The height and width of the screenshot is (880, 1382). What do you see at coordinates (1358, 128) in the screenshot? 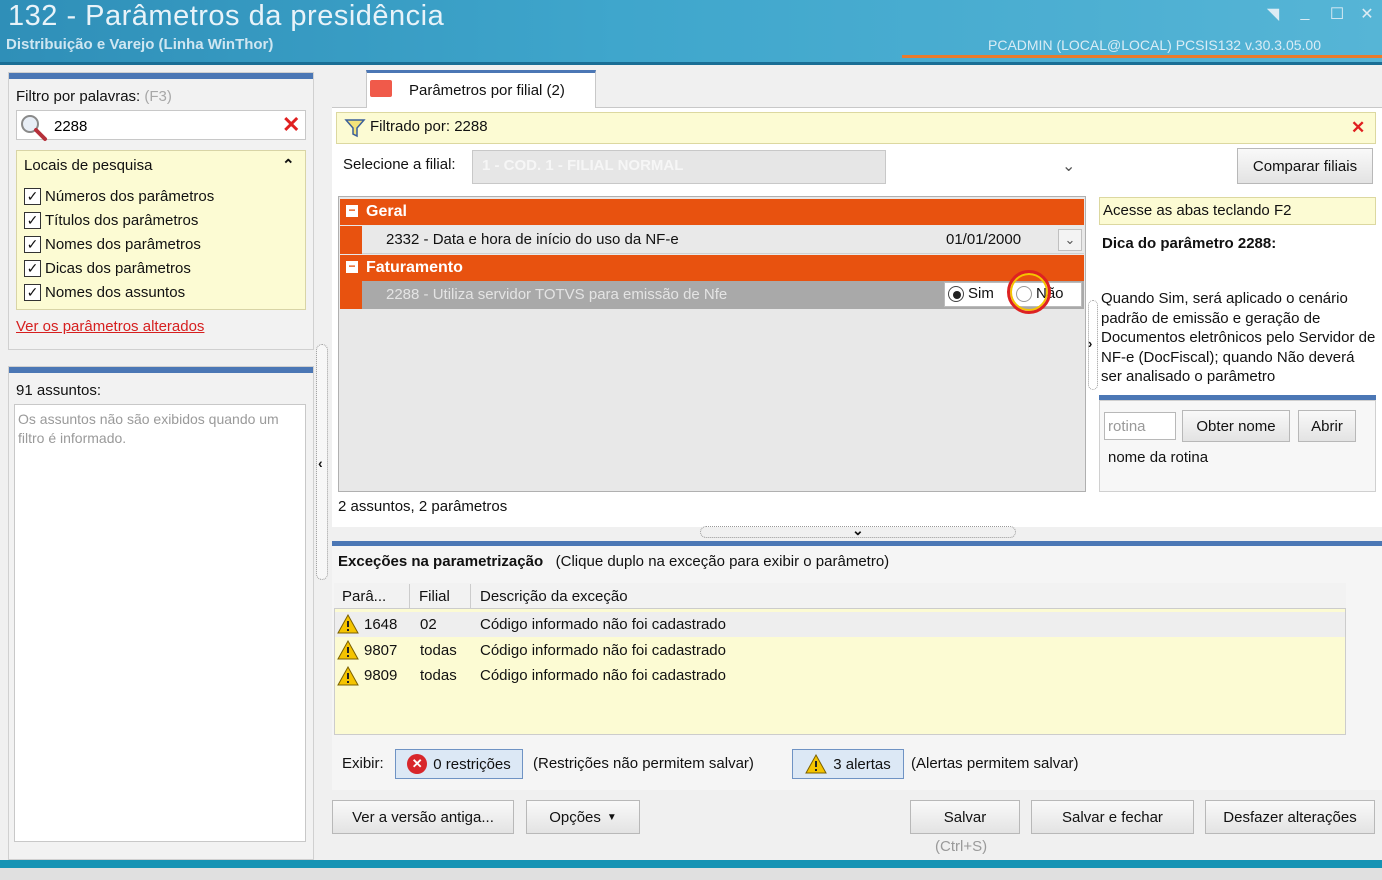
I see `clear-filter-icon: ✕` at bounding box center [1358, 128].